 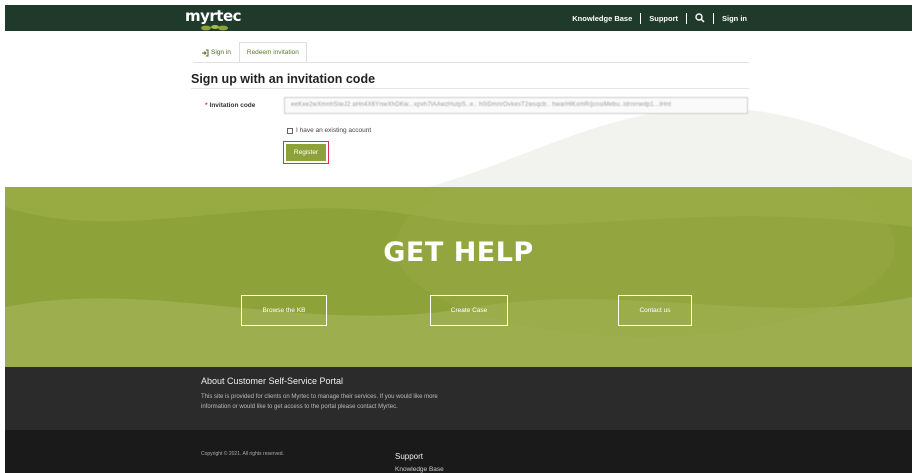 I want to click on sign-in-icon, so click(x=205, y=52).